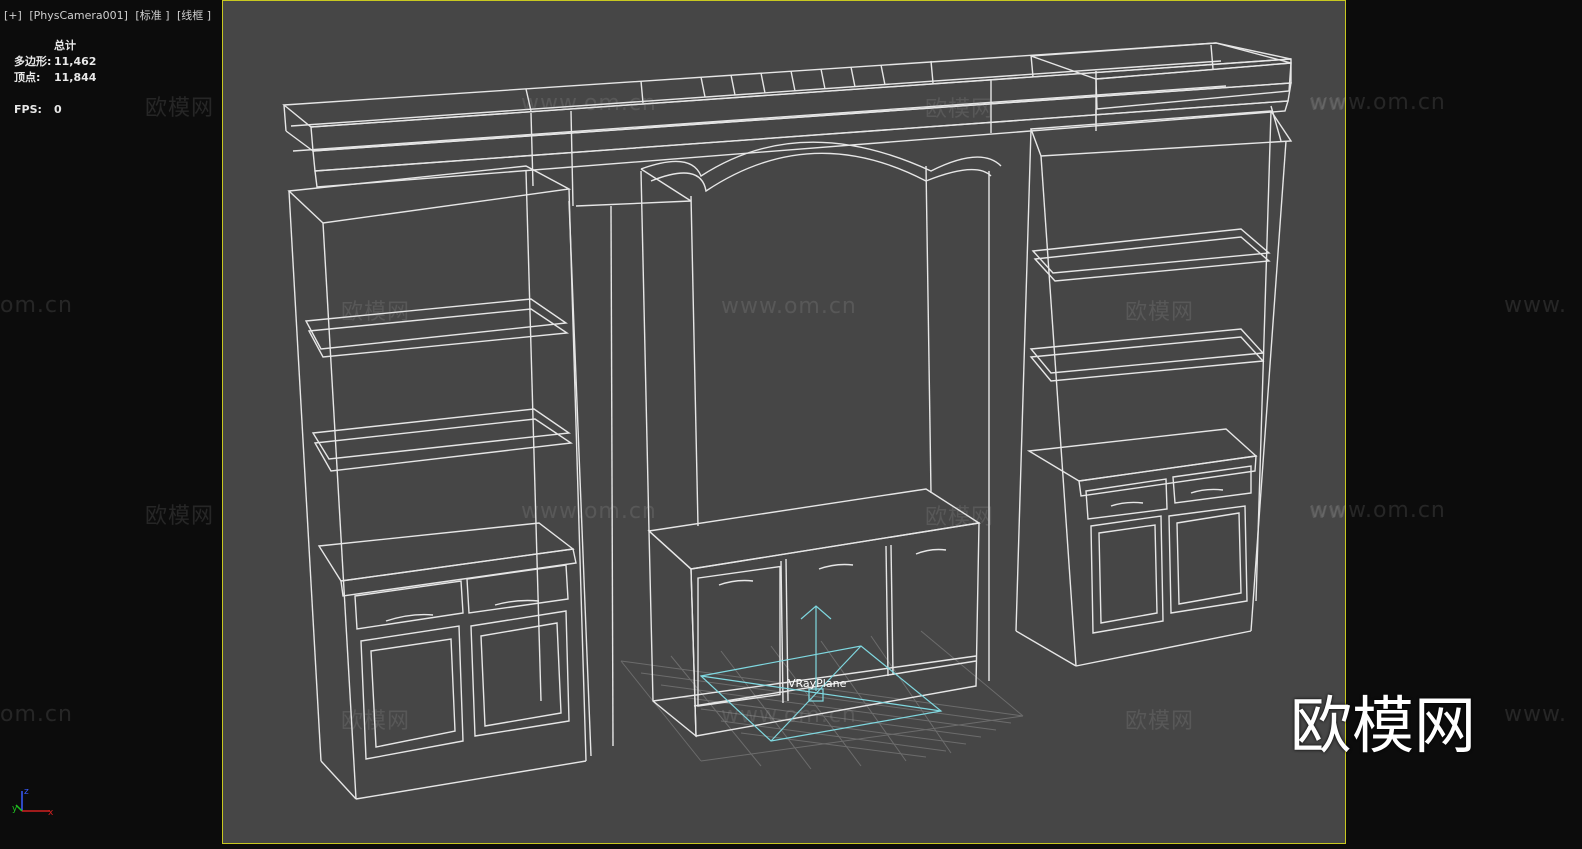  I want to click on verts-value: 11,844, so click(75, 77).